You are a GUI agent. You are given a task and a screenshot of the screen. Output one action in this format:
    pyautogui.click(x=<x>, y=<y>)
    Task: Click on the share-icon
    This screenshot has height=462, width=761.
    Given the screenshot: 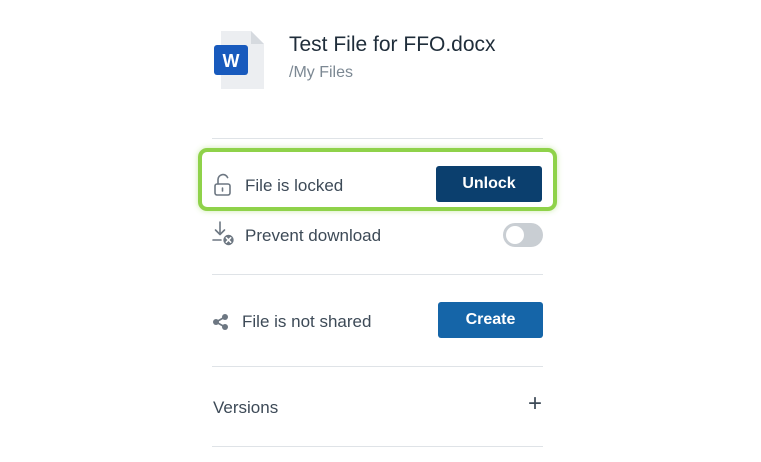 What is the action you would take?
    pyautogui.click(x=223, y=325)
    